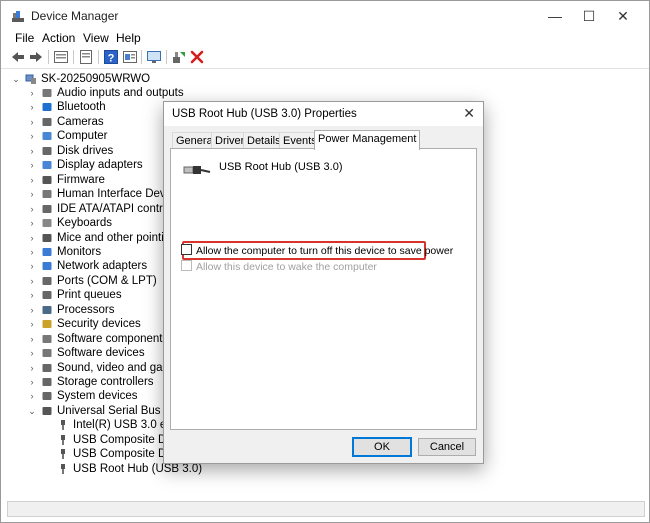 This screenshot has height=523, width=650. I want to click on menu-view: View, so click(96, 38).